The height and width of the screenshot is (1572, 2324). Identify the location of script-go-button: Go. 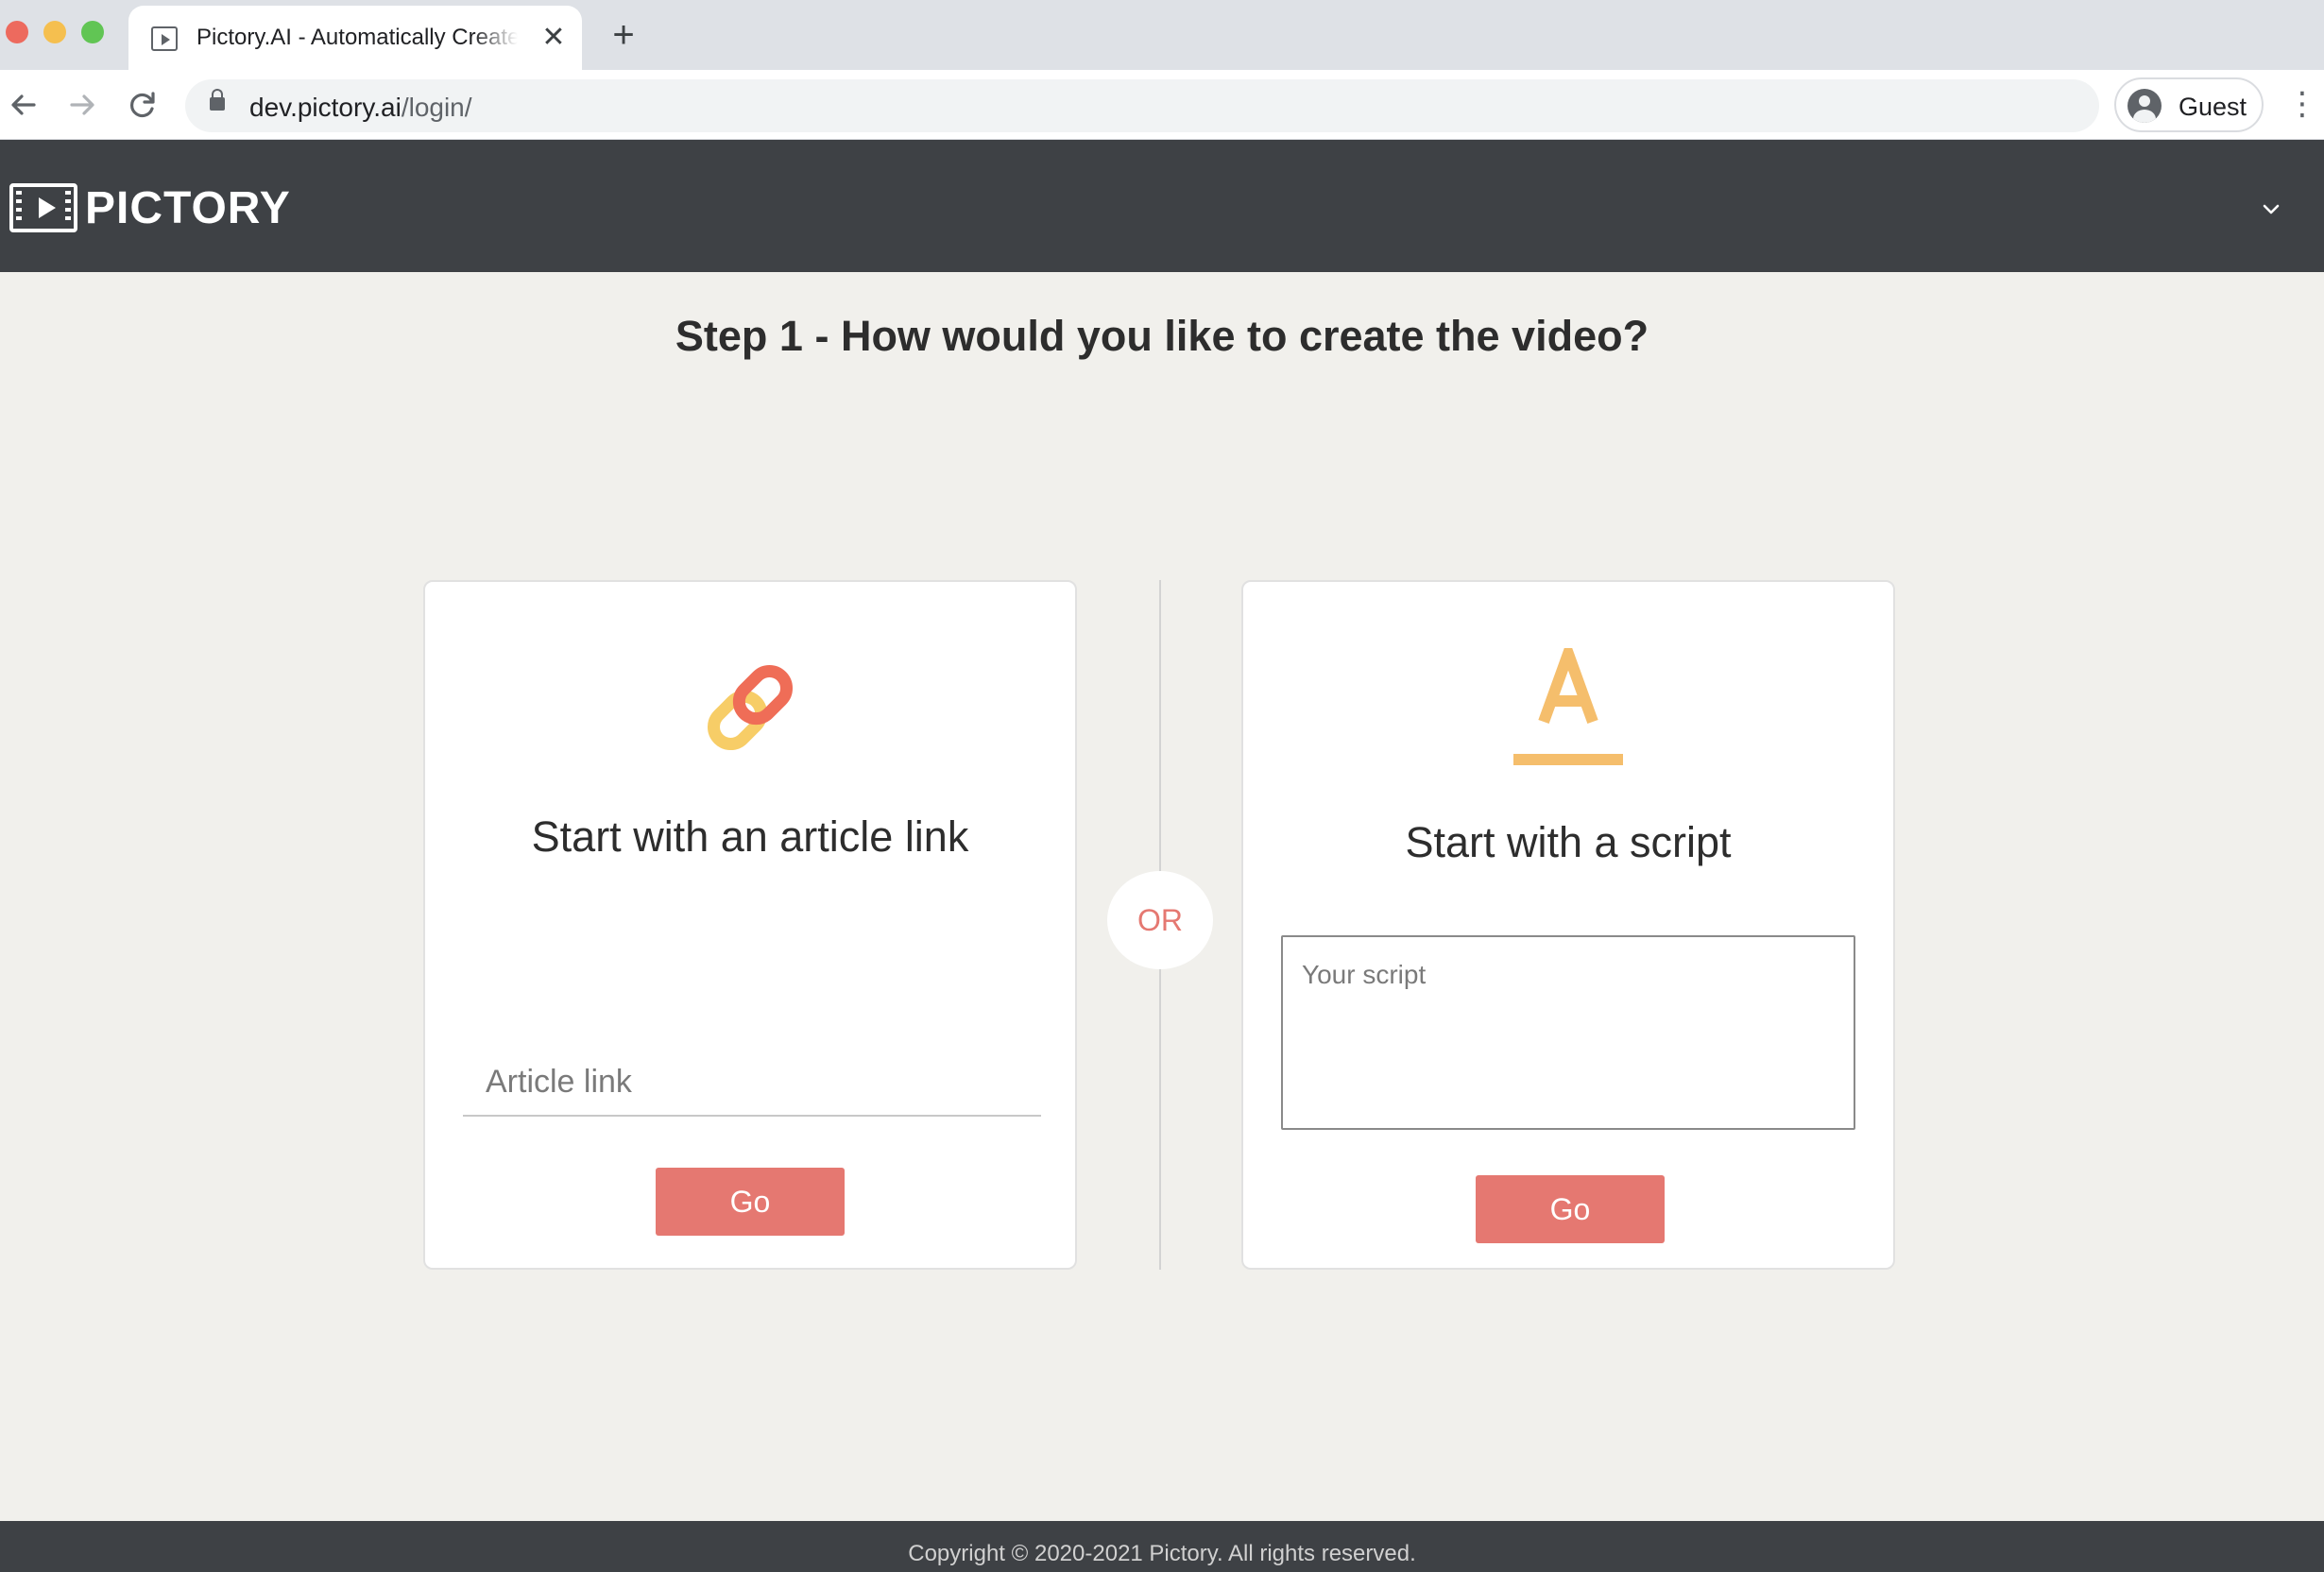
(1570, 1209).